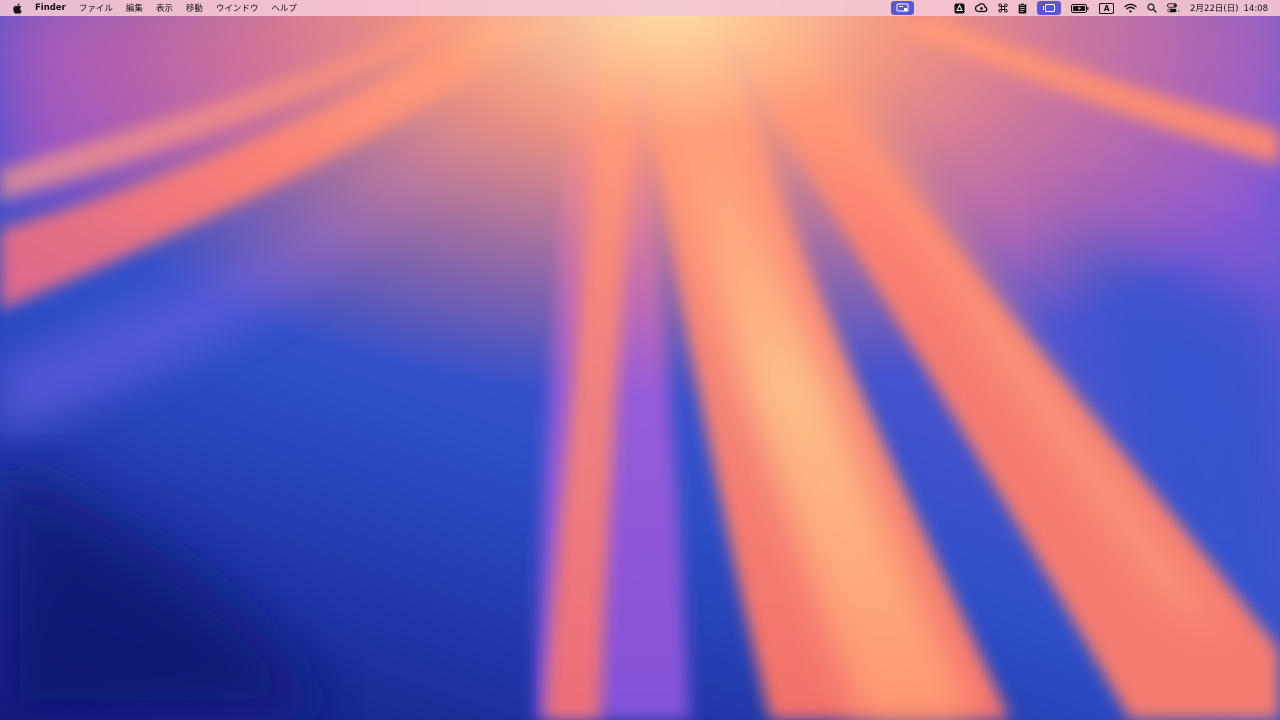 This screenshot has height=720, width=1280. What do you see at coordinates (96, 8) in the screenshot?
I see `menu-file: ファイル` at bounding box center [96, 8].